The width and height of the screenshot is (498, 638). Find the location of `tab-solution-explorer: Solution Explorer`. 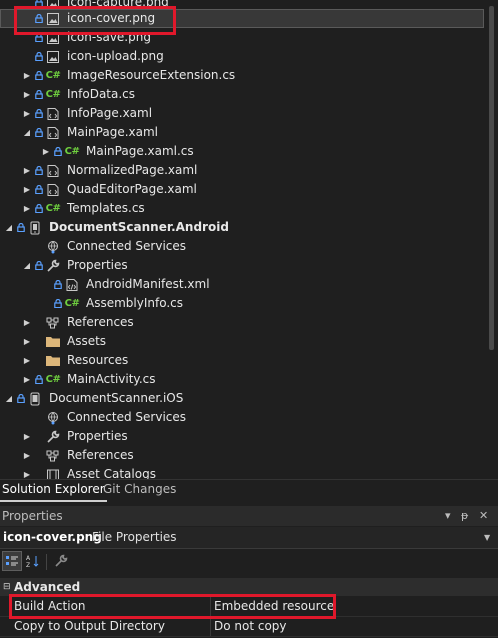

tab-solution-explorer: Solution Explorer is located at coordinates (53, 491).